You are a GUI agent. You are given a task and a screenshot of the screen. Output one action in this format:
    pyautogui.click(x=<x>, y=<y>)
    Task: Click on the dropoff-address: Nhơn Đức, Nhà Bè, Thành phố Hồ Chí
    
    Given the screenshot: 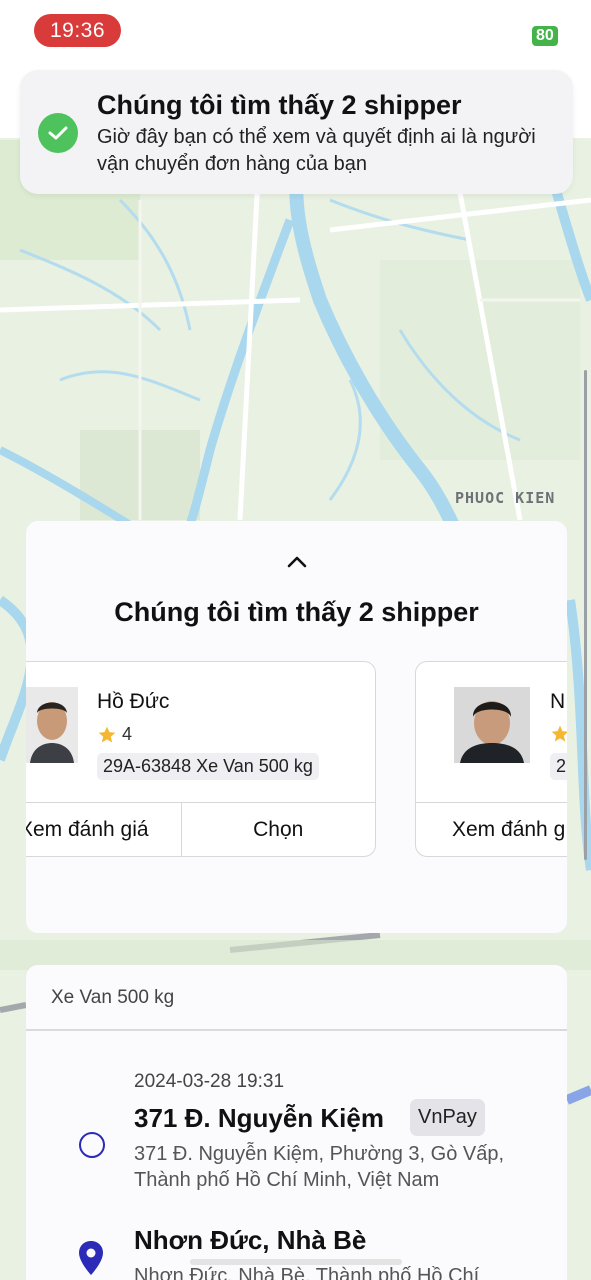 What is the action you would take?
    pyautogui.click(x=307, y=1272)
    